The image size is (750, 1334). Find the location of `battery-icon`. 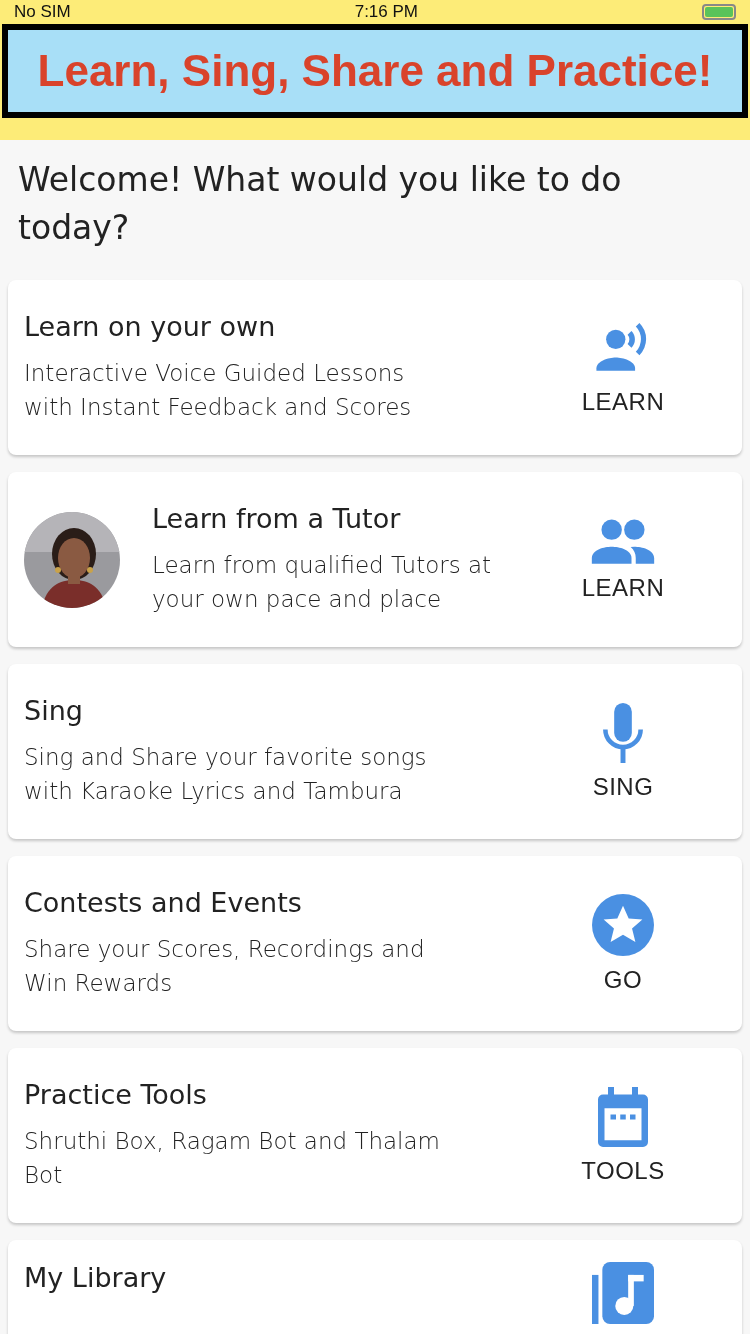

battery-icon is located at coordinates (719, 12).